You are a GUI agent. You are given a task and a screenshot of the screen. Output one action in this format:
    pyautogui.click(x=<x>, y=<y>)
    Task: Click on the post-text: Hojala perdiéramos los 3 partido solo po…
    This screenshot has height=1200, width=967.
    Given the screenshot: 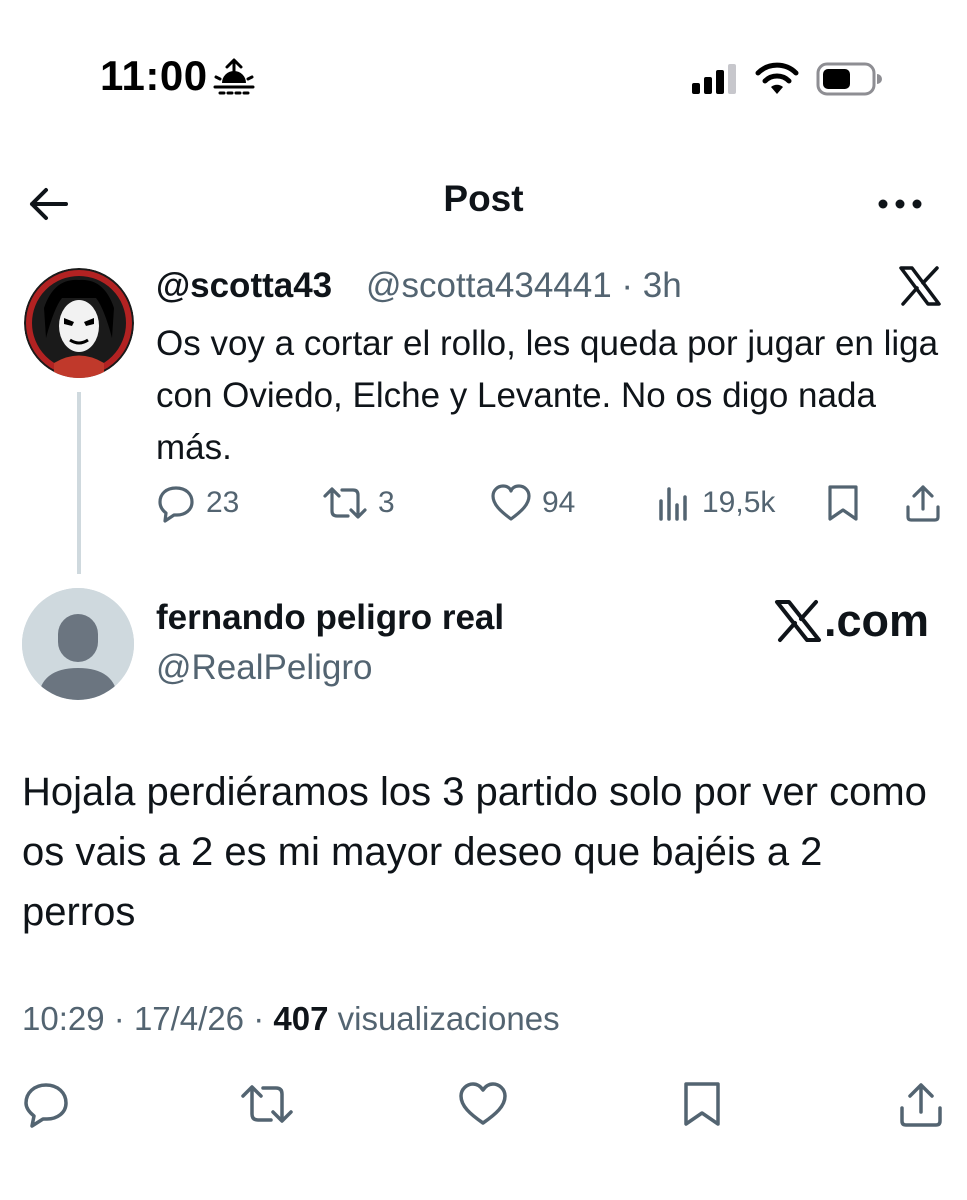 What is the action you would take?
    pyautogui.click(x=474, y=852)
    